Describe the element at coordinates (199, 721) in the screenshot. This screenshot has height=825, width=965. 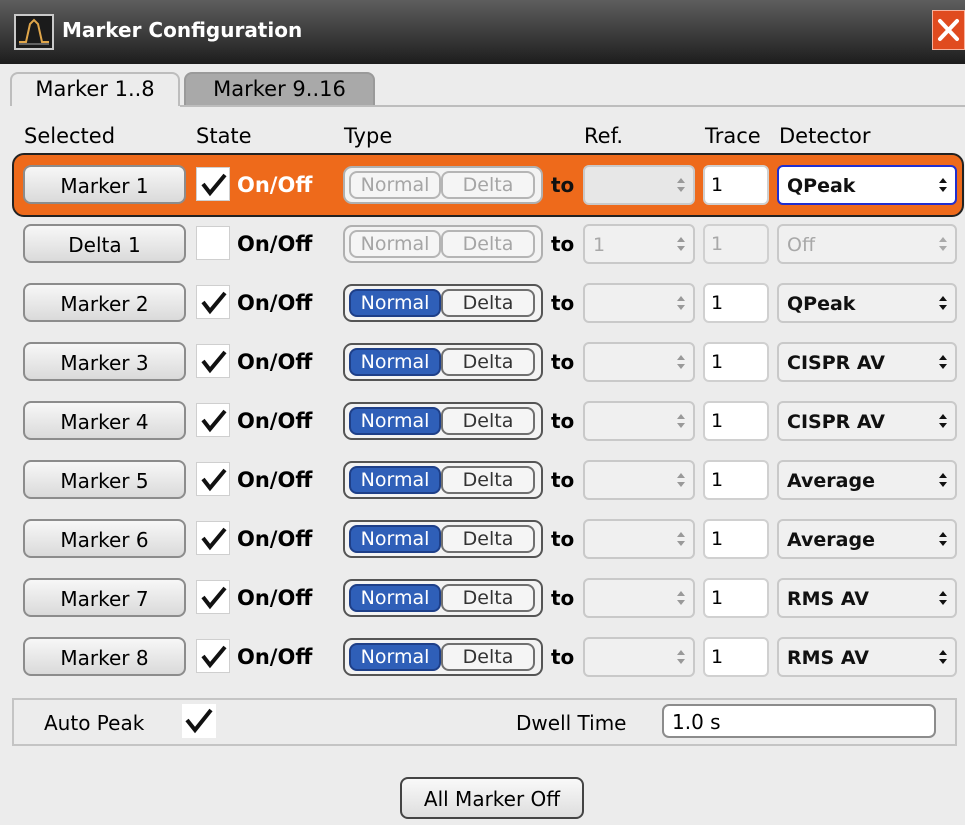
I see `auto-peak-checkbox` at that location.